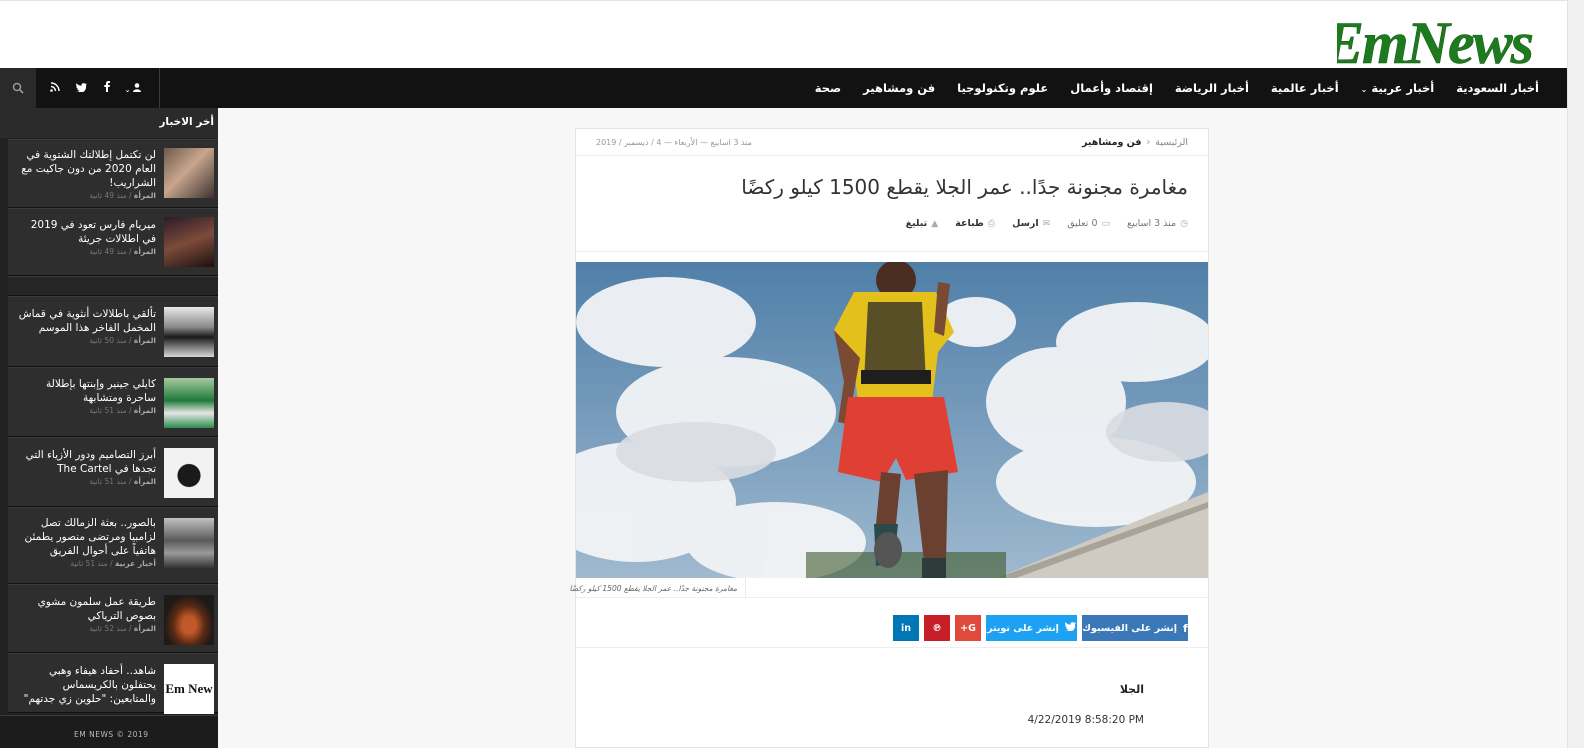 The height and width of the screenshot is (748, 1584). I want to click on send-link: ارسل, so click(1025, 223).